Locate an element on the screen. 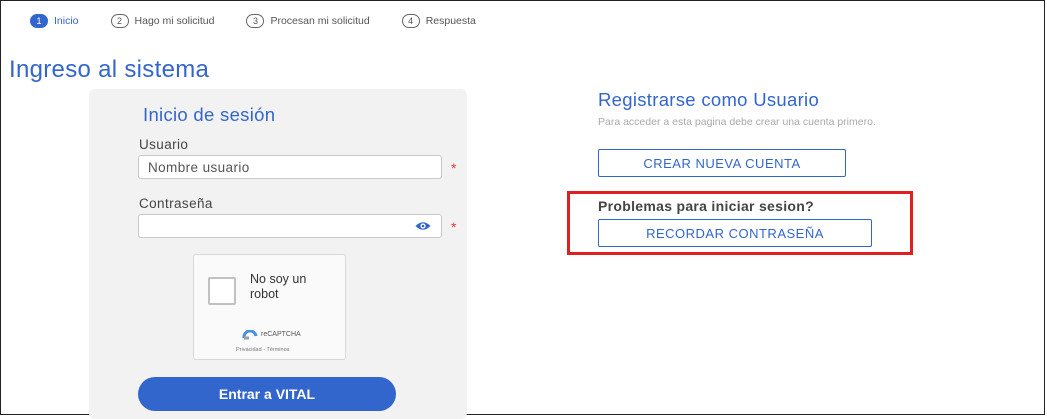  register-title: Registrarse como Usuario is located at coordinates (709, 99).